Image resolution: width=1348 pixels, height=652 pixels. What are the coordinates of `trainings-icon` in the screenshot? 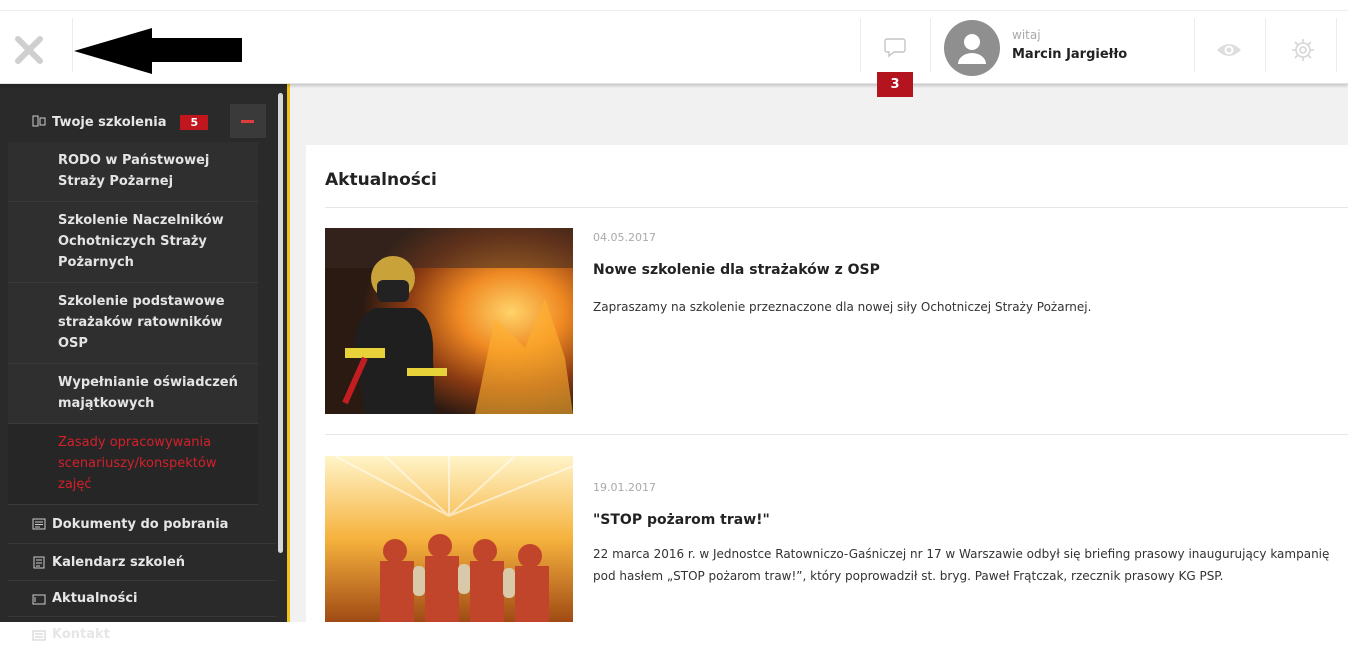 It's located at (39, 121).